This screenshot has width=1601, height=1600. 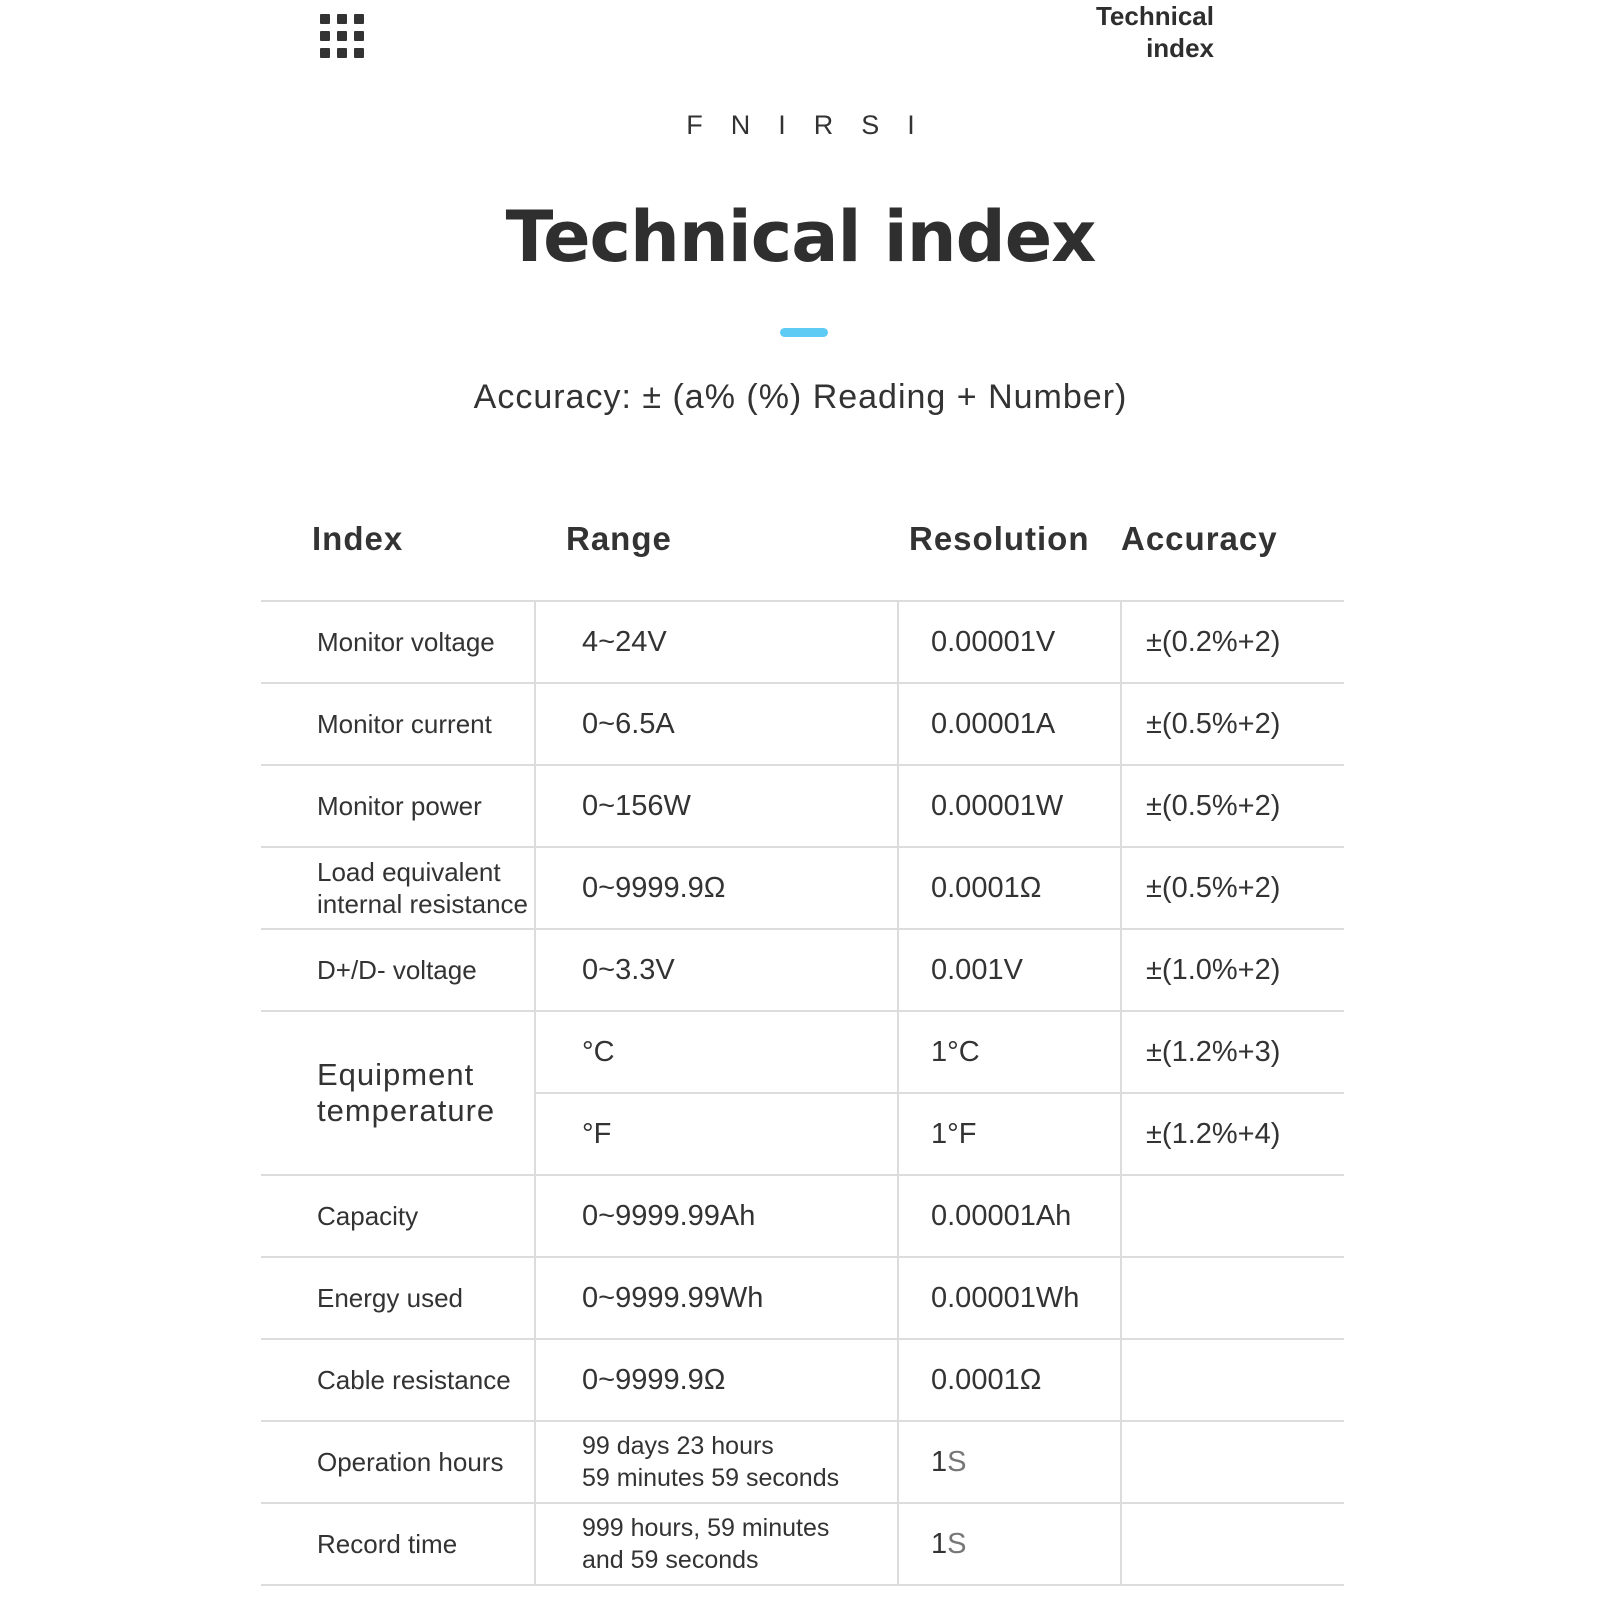 I want to click on index-line: Load equivalent, so click(x=409, y=872).